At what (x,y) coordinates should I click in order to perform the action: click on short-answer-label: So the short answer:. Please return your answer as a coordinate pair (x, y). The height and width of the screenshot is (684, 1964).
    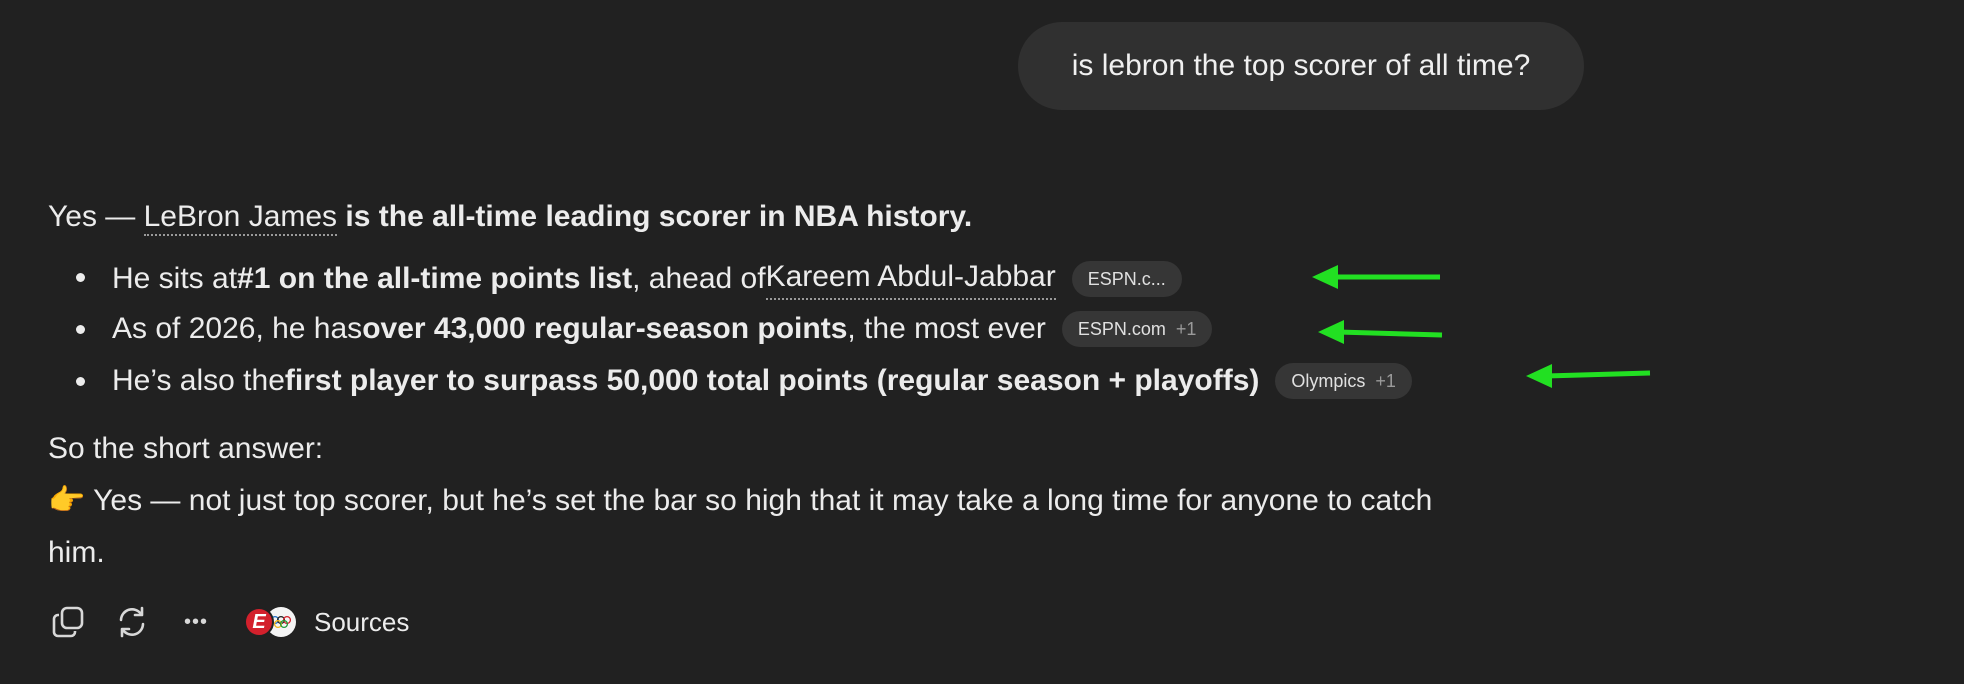
    Looking at the image, I should click on (186, 448).